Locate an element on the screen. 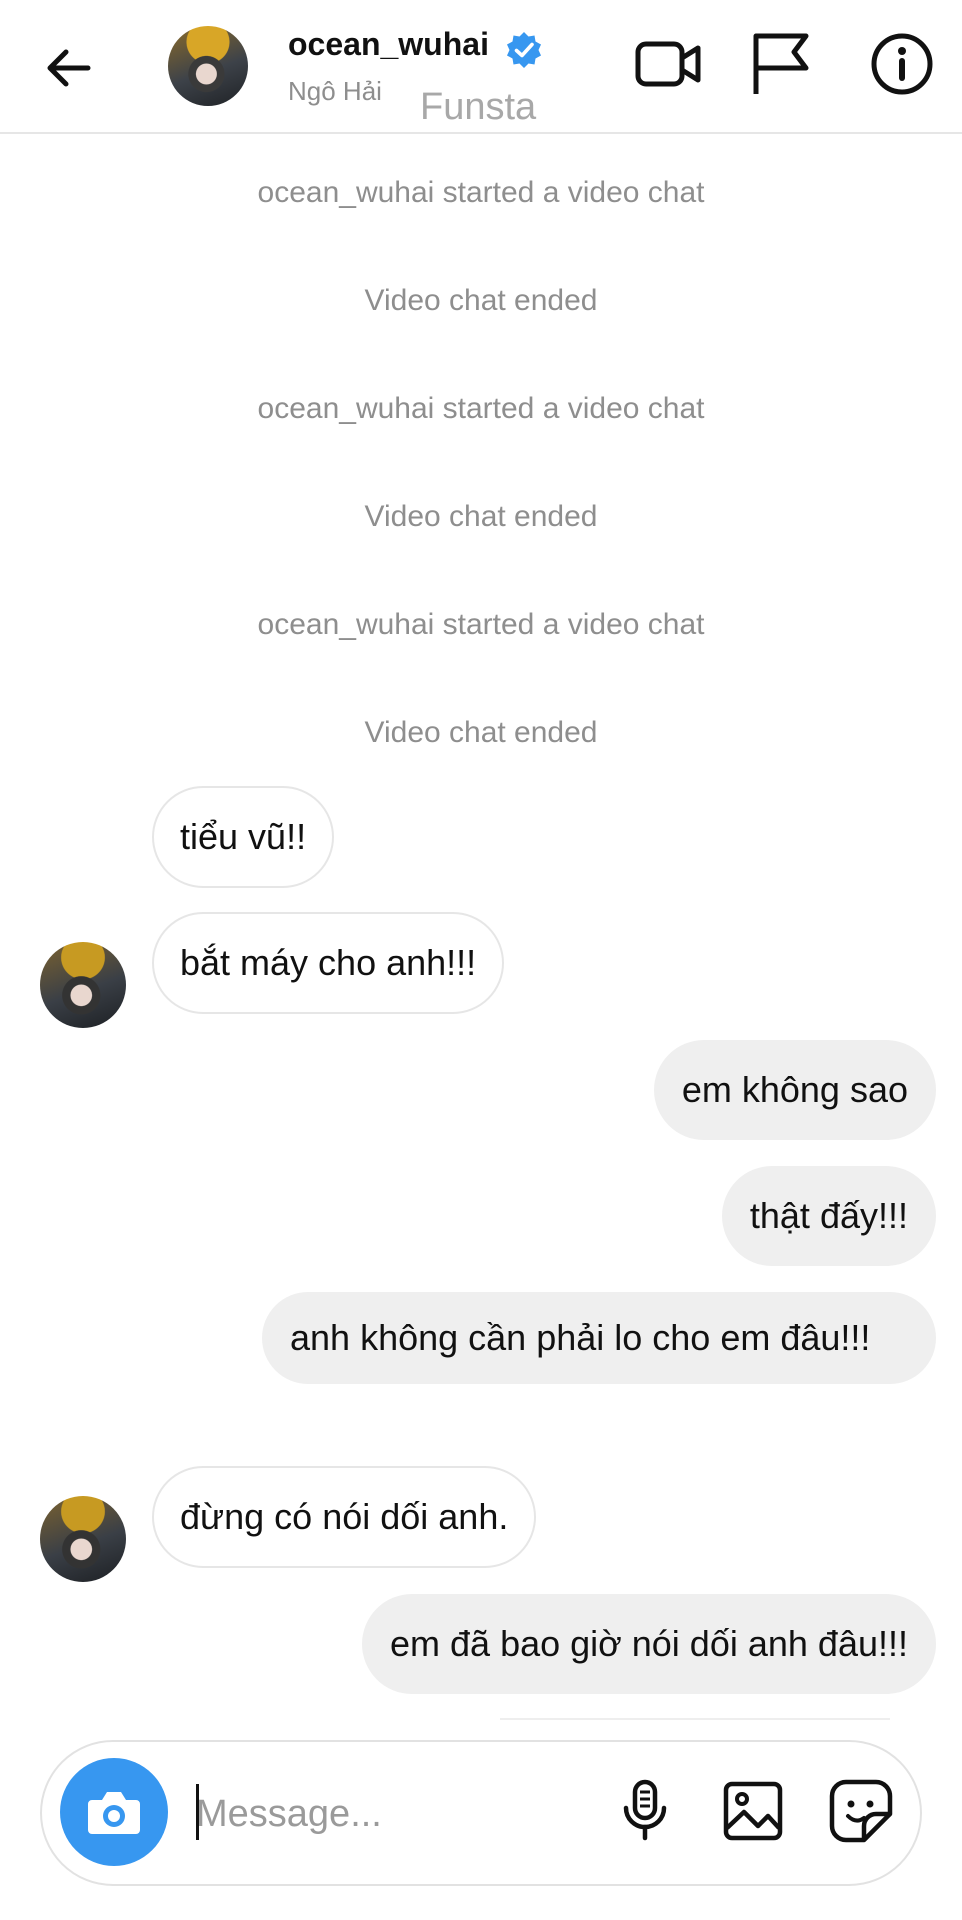 The height and width of the screenshot is (1920, 962). message-input is located at coordinates (406, 1814).